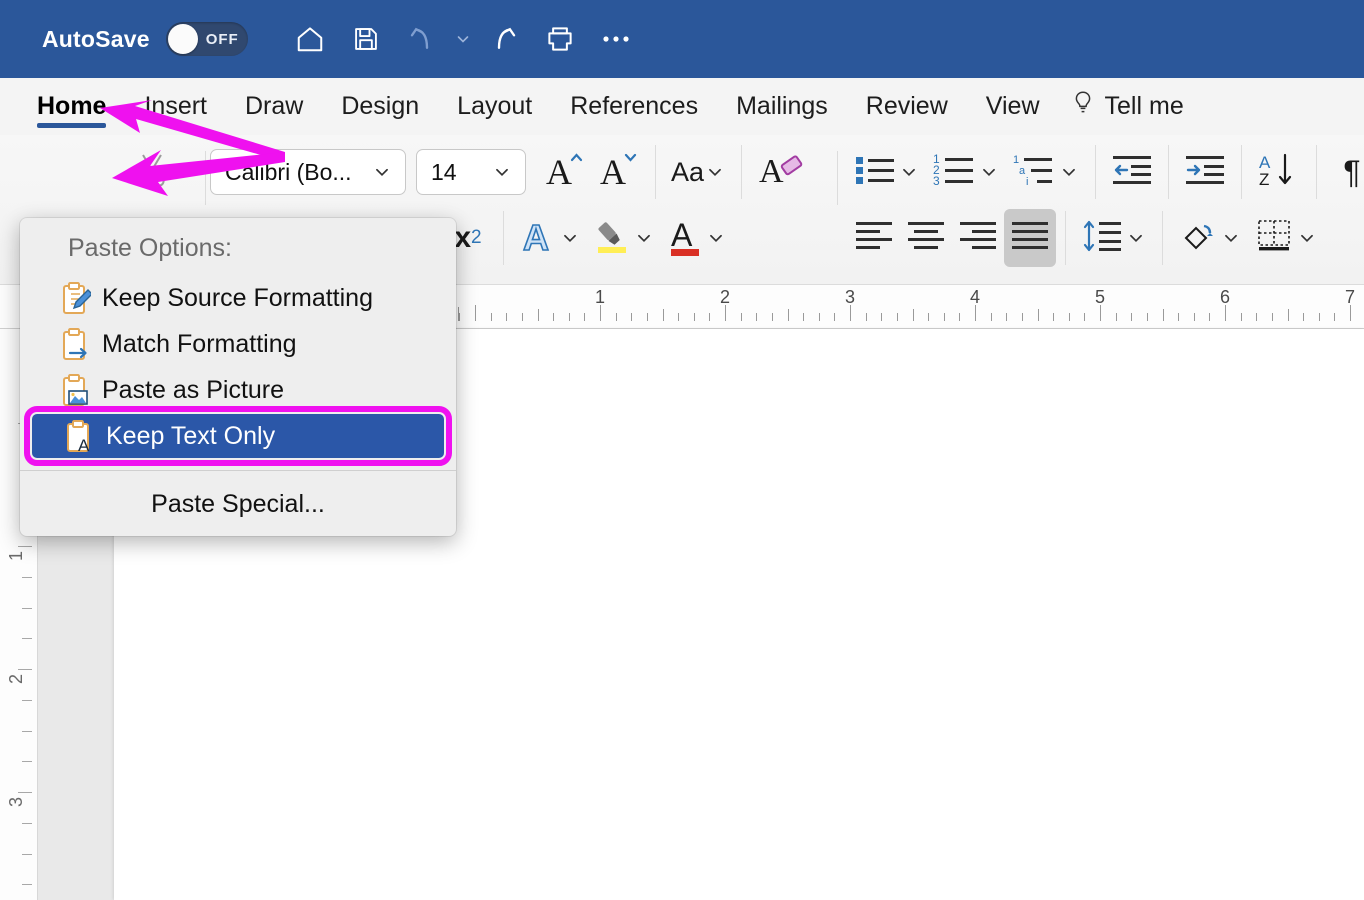 This screenshot has height=900, width=1364. Describe the element at coordinates (1352, 171) in the screenshot. I see `pilcrow-icon: ¶` at that location.